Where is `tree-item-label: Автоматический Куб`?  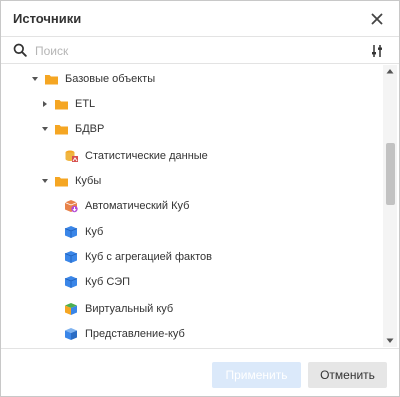
tree-item-label: Автоматический Куб is located at coordinates (137, 206).